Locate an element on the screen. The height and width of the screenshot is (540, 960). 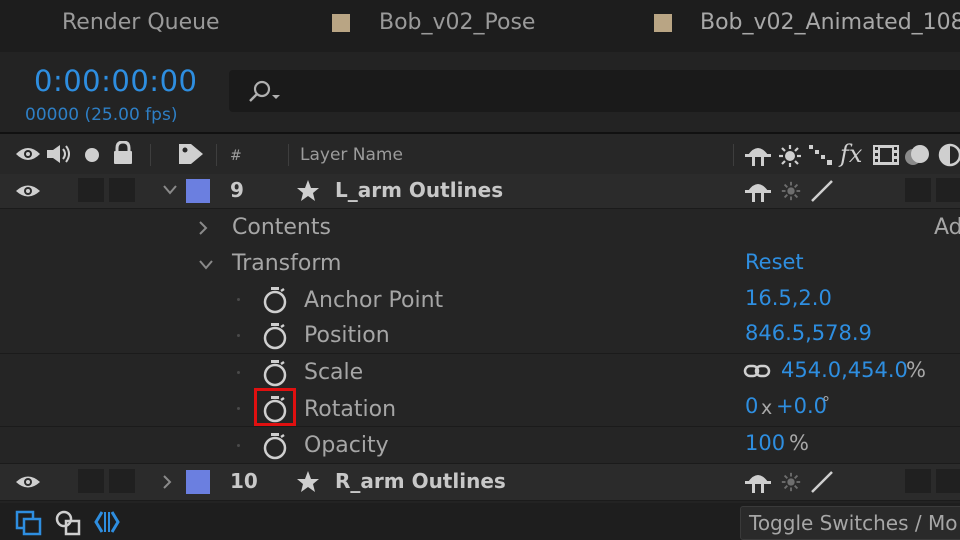
layer-switches-pane-icon is located at coordinates (29, 523).